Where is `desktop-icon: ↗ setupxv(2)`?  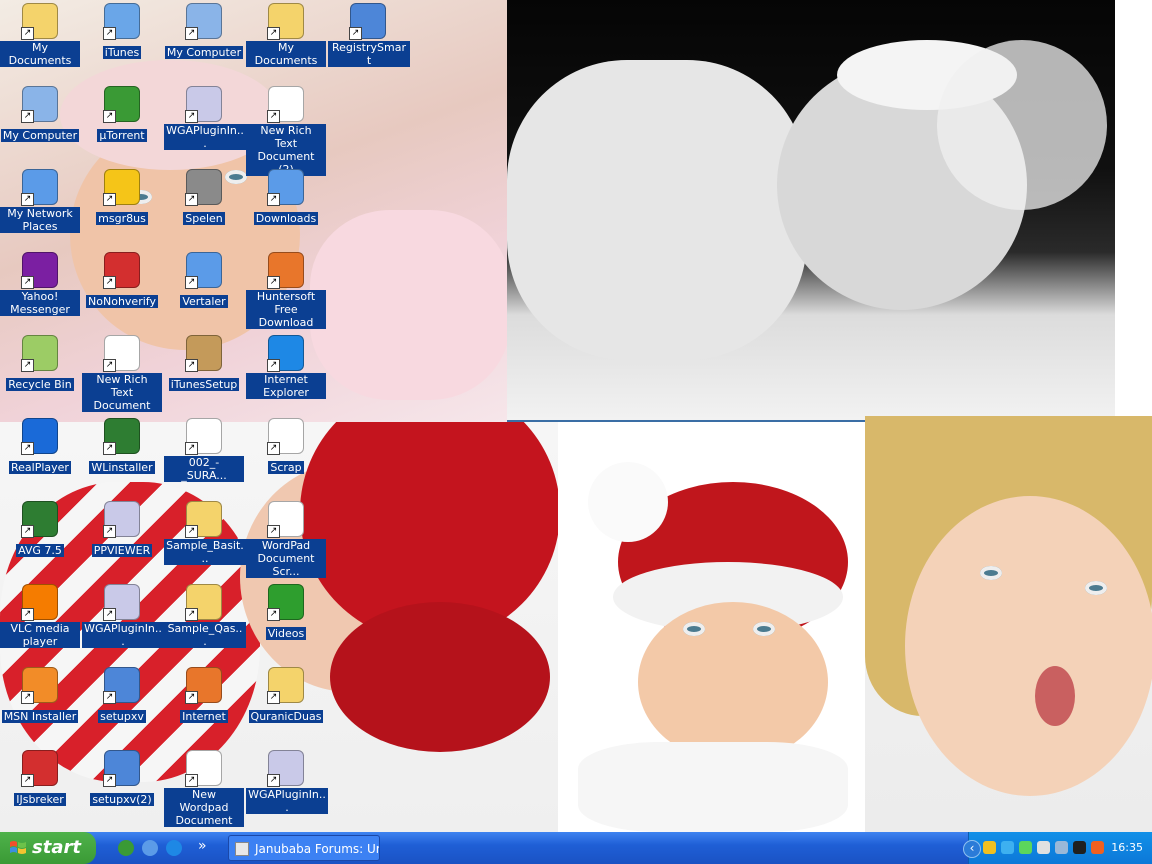
desktop-icon: ↗ setupxv(2) is located at coordinates (122, 778).